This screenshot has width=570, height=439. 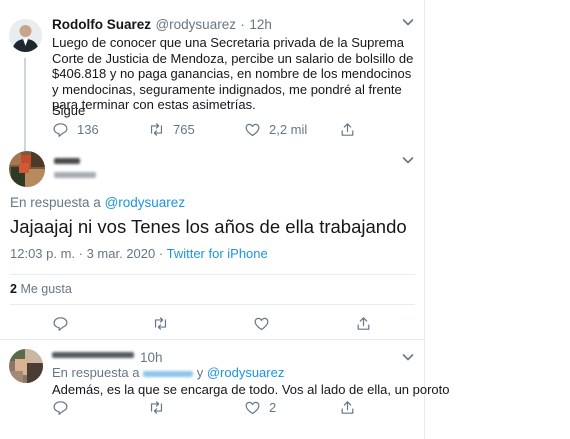 What do you see at coordinates (151, 357) in the screenshot?
I see `tweet-time: 10h` at bounding box center [151, 357].